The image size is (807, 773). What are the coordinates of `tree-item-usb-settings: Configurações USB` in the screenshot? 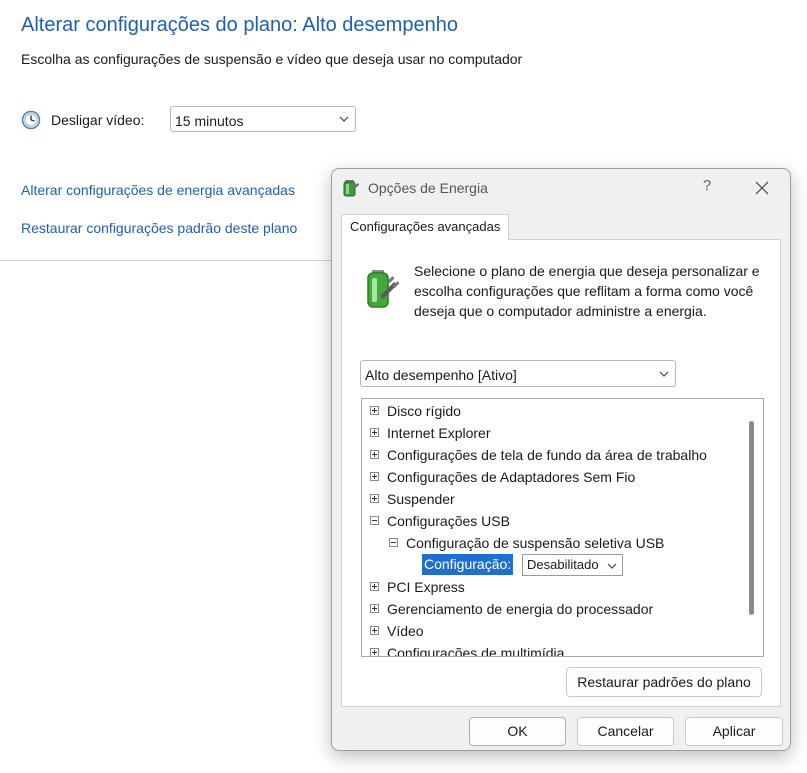 It's located at (440, 521).